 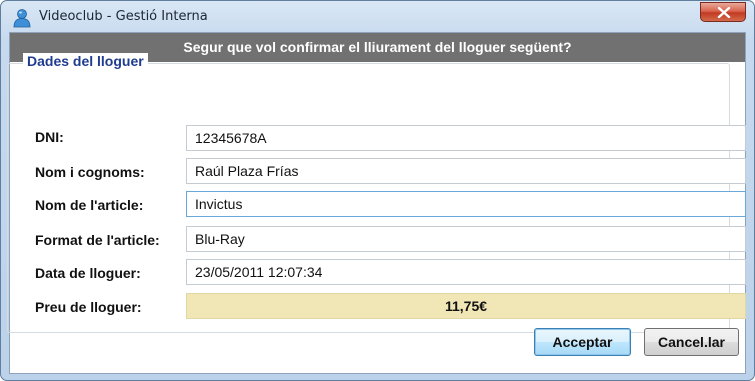 What do you see at coordinates (377, 17) in the screenshot?
I see `title-bar: Videoclub - Gestió Interna` at bounding box center [377, 17].